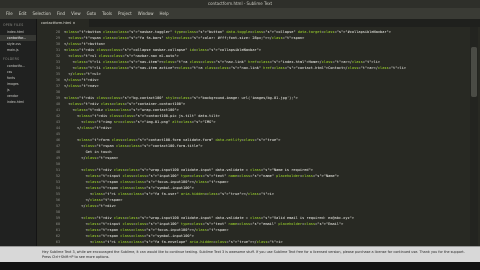 This screenshot has height=270, width=480. Describe the element at coordinates (11, 59) in the screenshot. I see `sidebar-section-header: FOLDERS` at that location.